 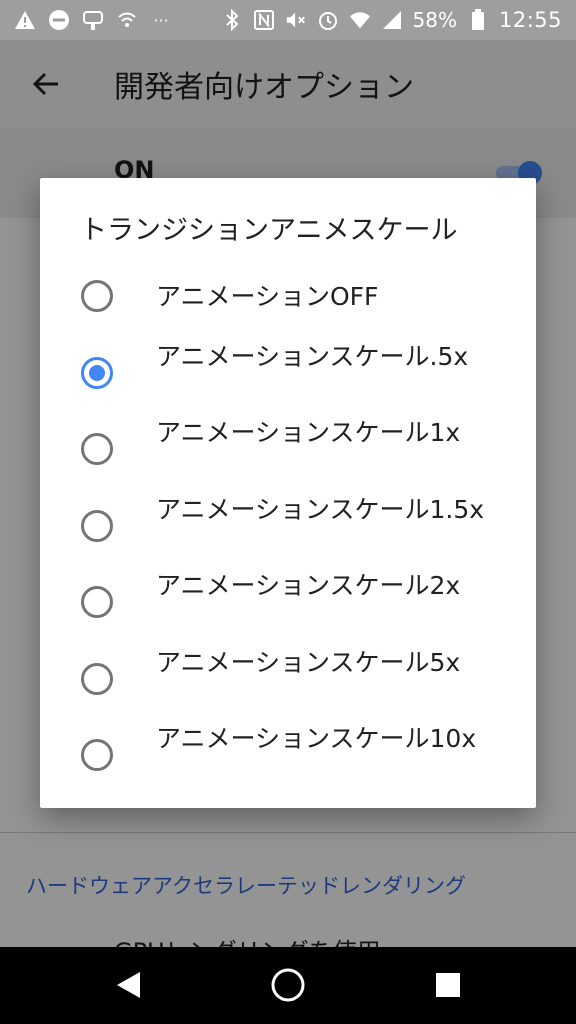 I want to click on option-scale-1-5x: アニメーションスケール1.5x, so click(x=288, y=526).